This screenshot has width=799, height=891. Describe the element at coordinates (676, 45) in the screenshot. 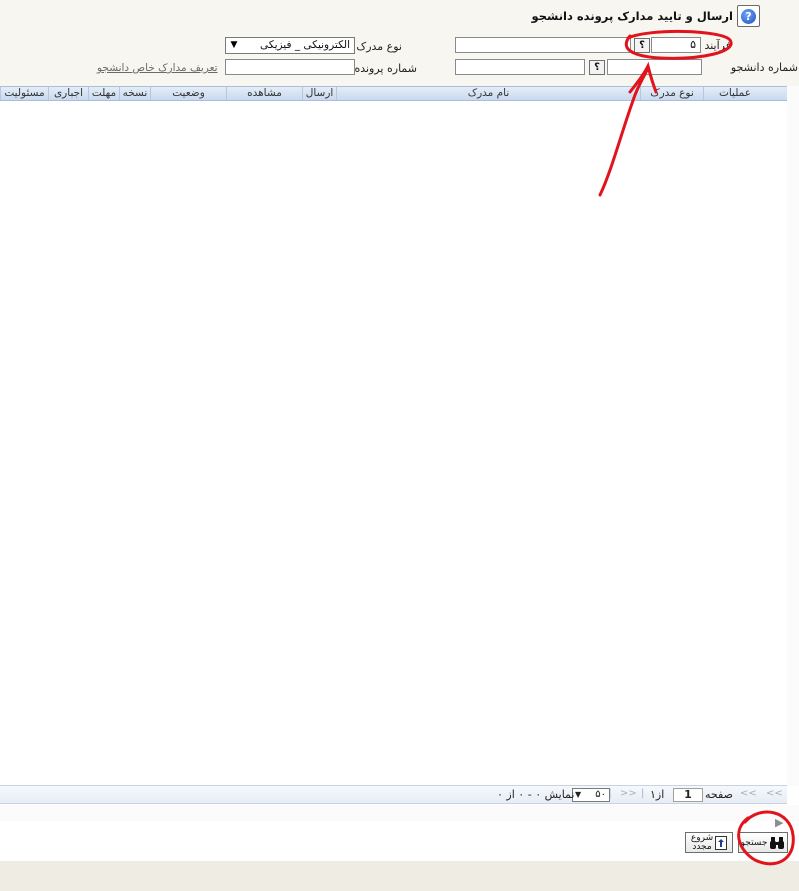

I see `process-input: ۵` at that location.